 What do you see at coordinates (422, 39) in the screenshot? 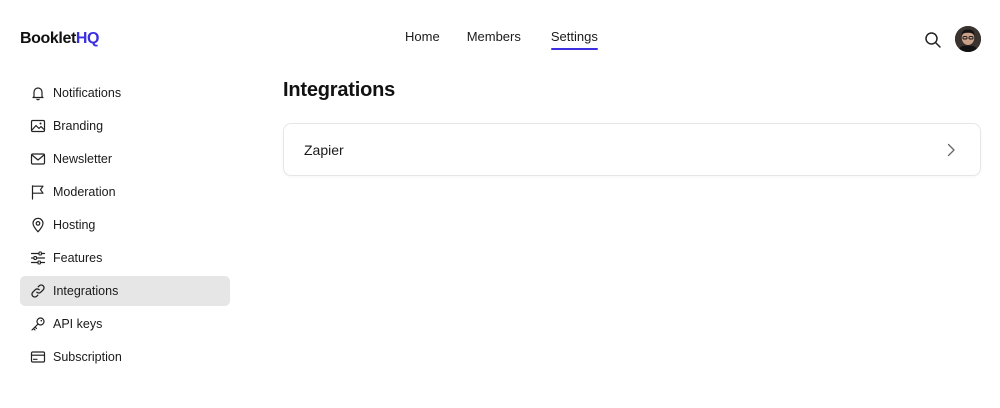
I see `nav-home: Home` at bounding box center [422, 39].